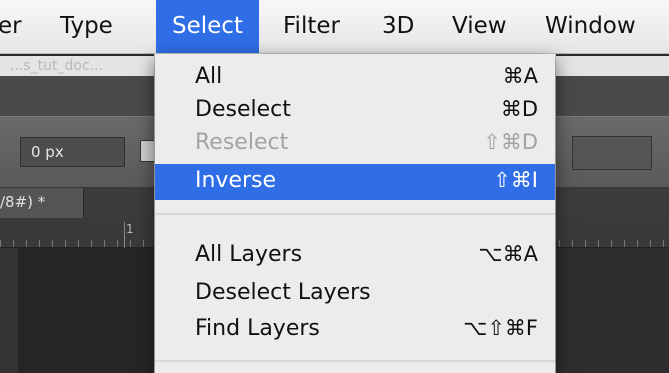 The image size is (669, 373). Describe the element at coordinates (612, 310) in the screenshot. I see `side-panel` at that location.